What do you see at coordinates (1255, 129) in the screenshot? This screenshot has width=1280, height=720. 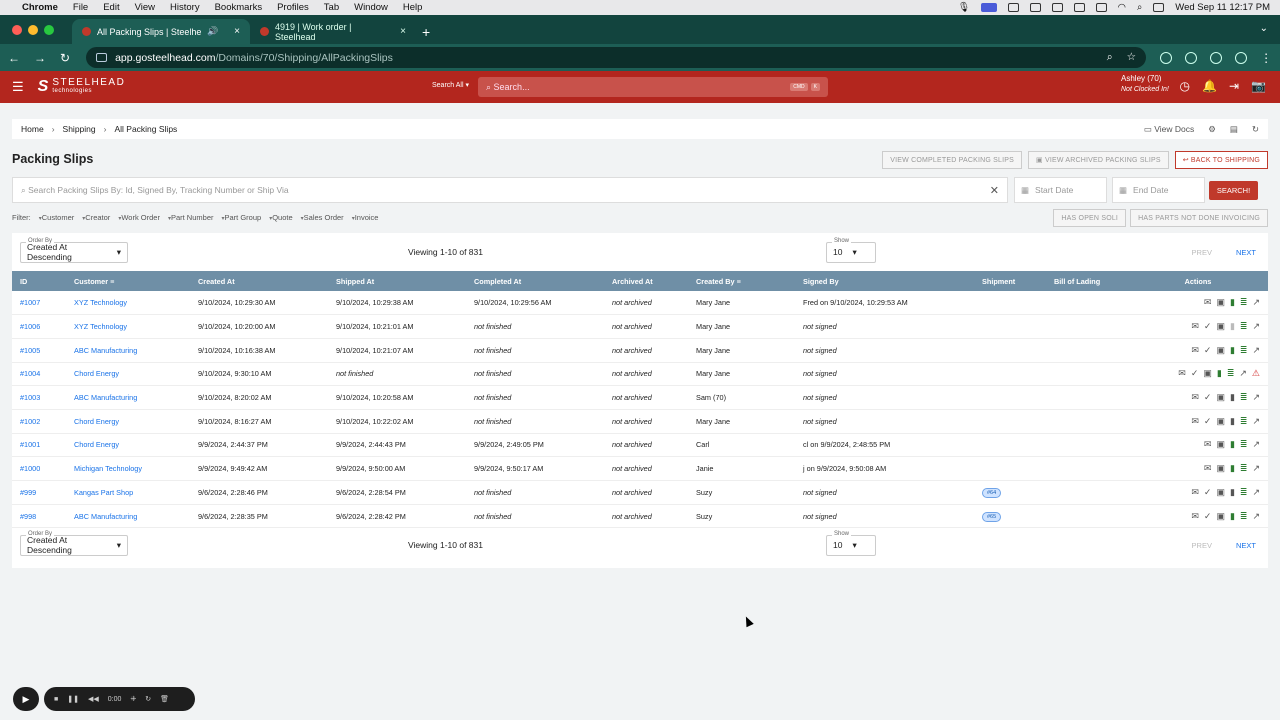 I see `refresh-icon: ↻` at bounding box center [1255, 129].